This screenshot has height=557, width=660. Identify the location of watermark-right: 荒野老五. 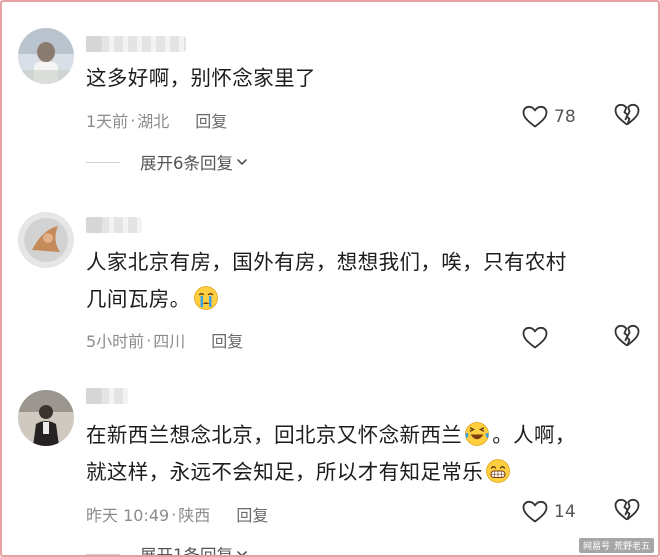
(631, 547).